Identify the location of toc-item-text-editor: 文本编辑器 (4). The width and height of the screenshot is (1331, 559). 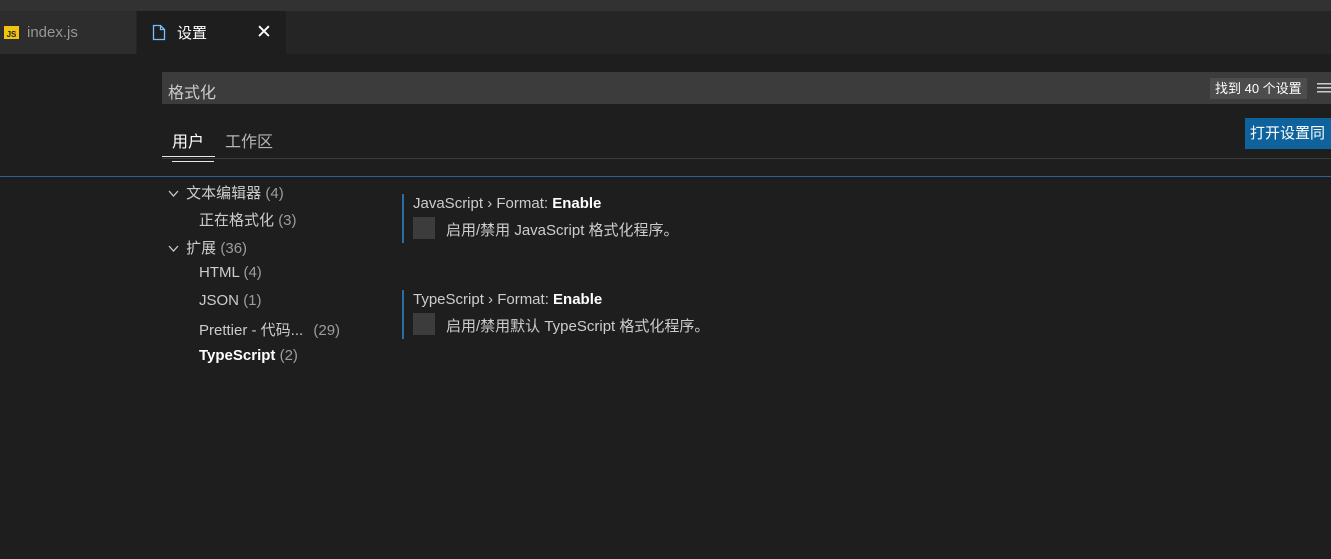
(226, 192).